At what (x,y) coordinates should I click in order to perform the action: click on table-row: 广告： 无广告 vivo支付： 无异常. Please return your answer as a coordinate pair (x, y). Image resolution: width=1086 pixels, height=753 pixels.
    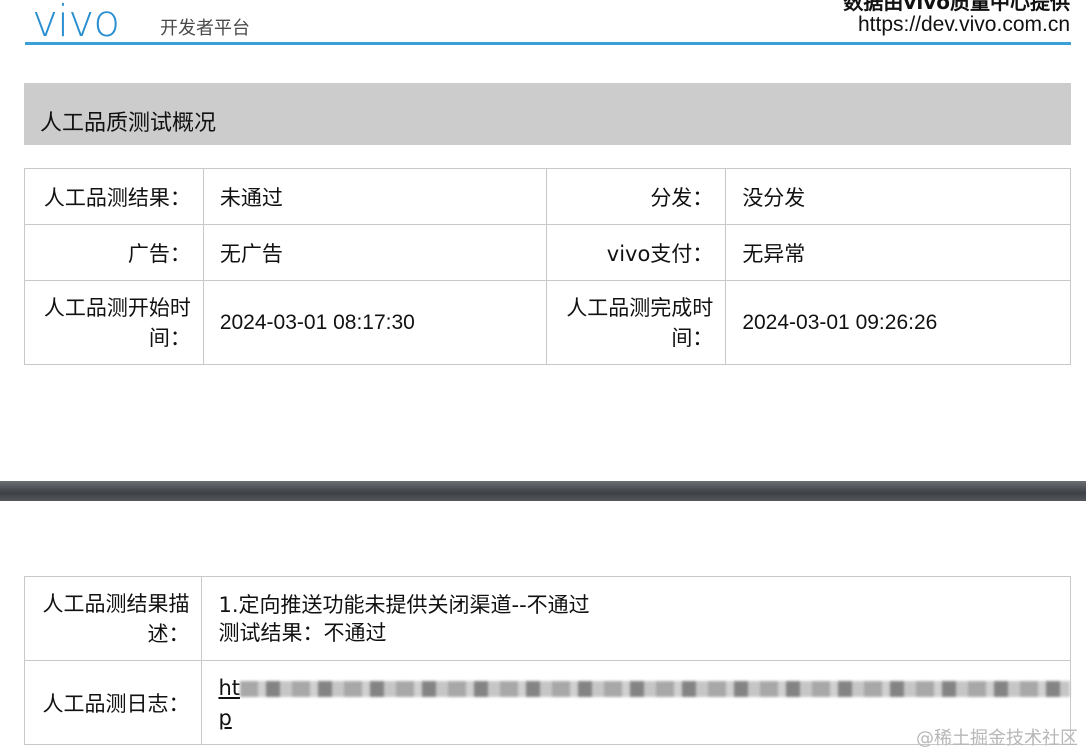
    Looking at the image, I should click on (547, 252).